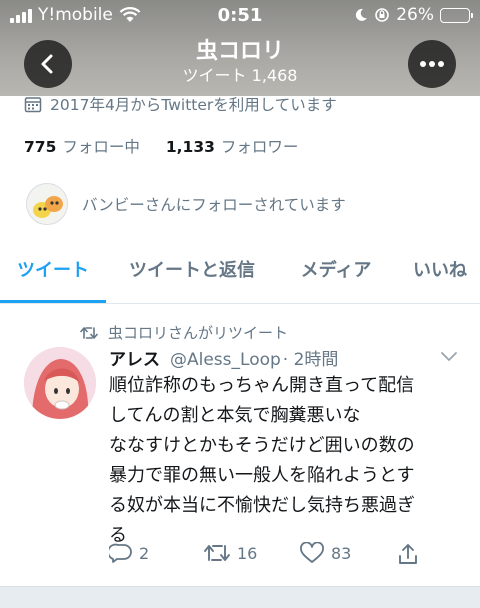  Describe the element at coordinates (33, 105) in the screenshot. I see `calendar-icon` at that location.